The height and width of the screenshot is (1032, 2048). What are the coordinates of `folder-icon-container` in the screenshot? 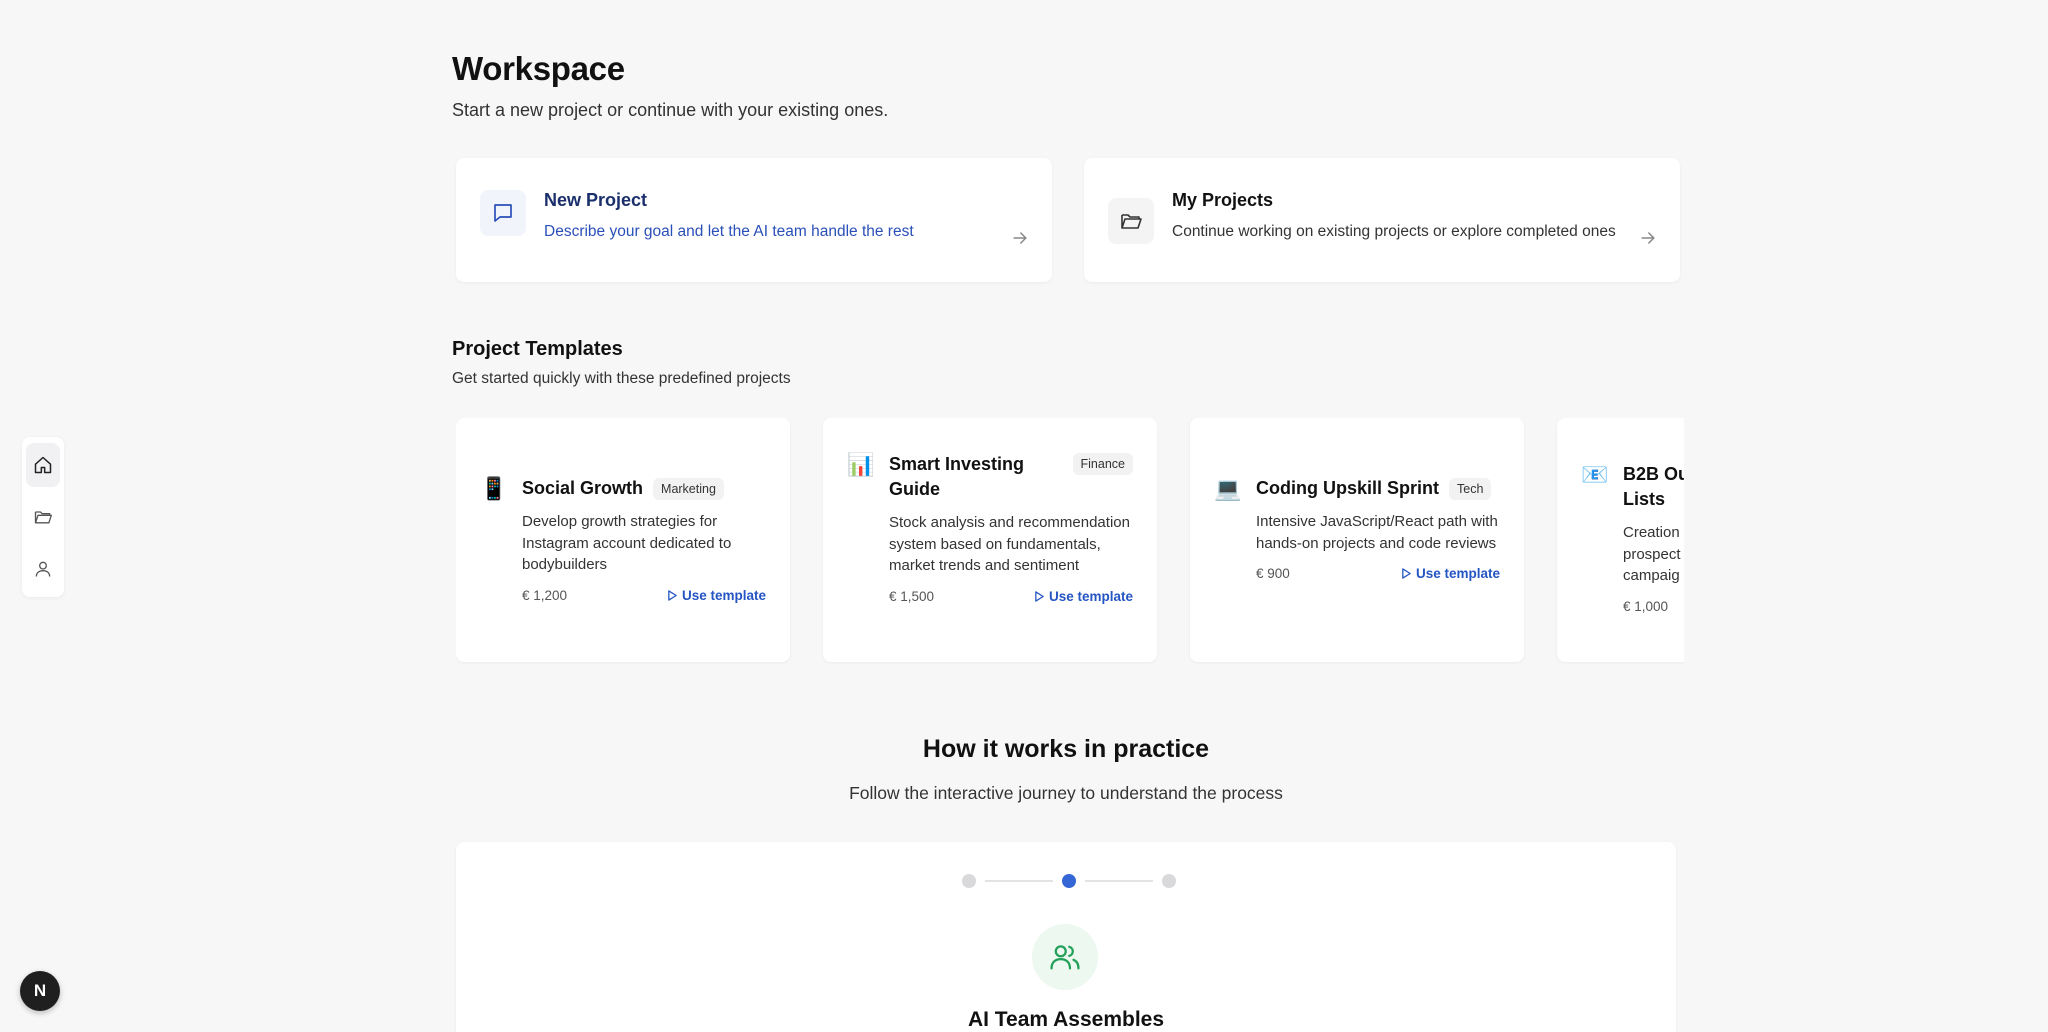 It's located at (1131, 221).